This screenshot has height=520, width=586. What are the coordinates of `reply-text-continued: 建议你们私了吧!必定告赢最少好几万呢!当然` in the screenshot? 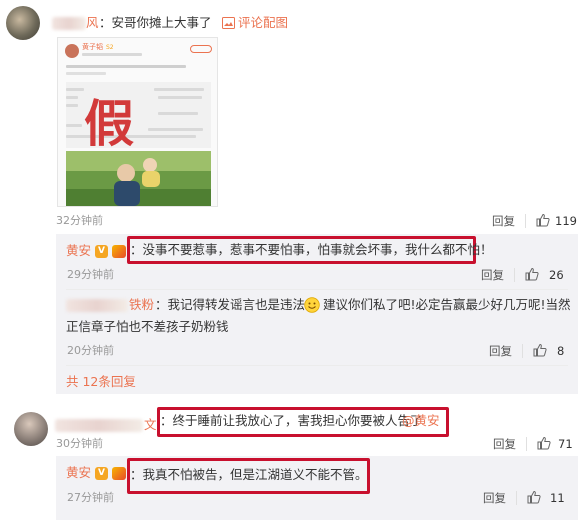 It's located at (447, 304).